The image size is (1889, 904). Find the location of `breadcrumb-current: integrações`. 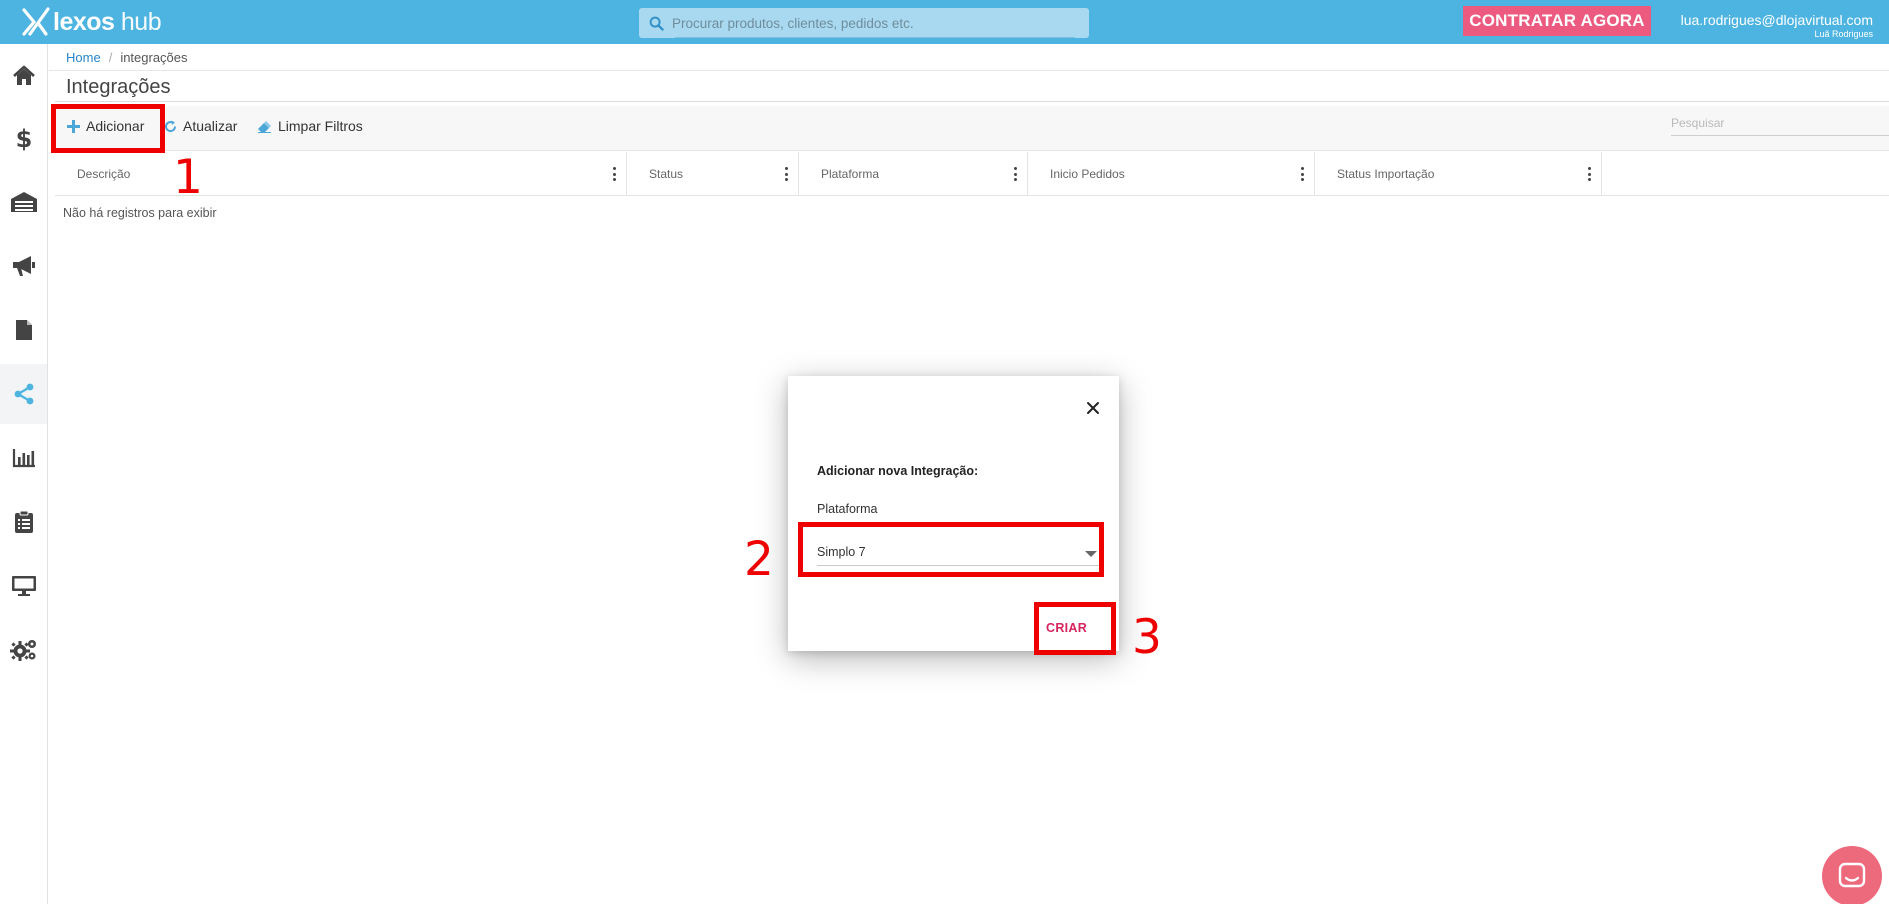

breadcrumb-current: integrações is located at coordinates (154, 57).